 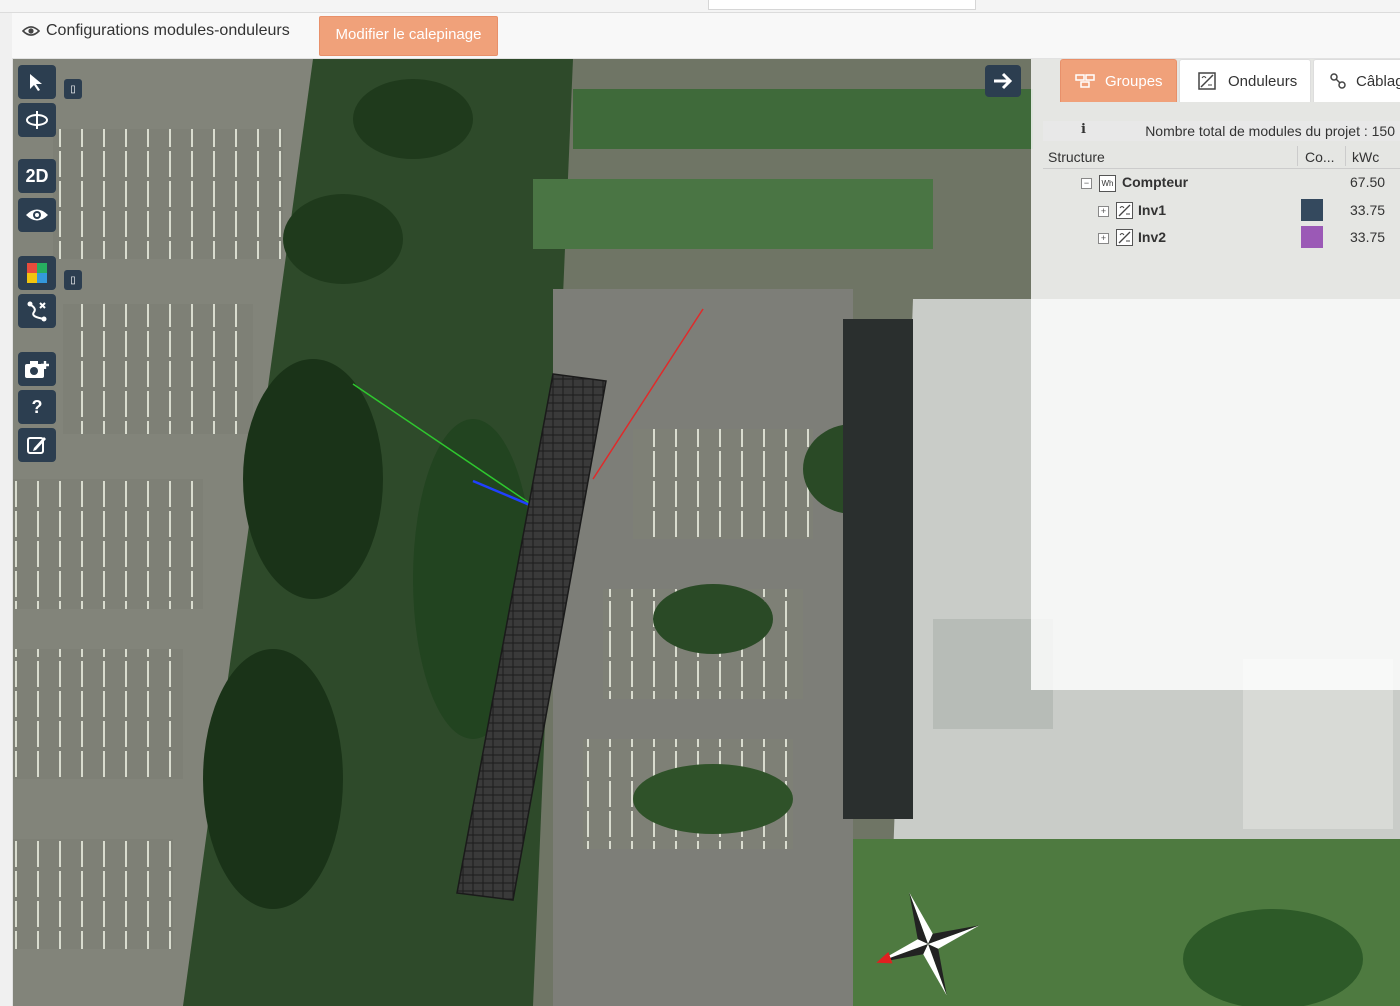 What do you see at coordinates (37, 176) in the screenshot?
I see `view-2d-button: 2D` at bounding box center [37, 176].